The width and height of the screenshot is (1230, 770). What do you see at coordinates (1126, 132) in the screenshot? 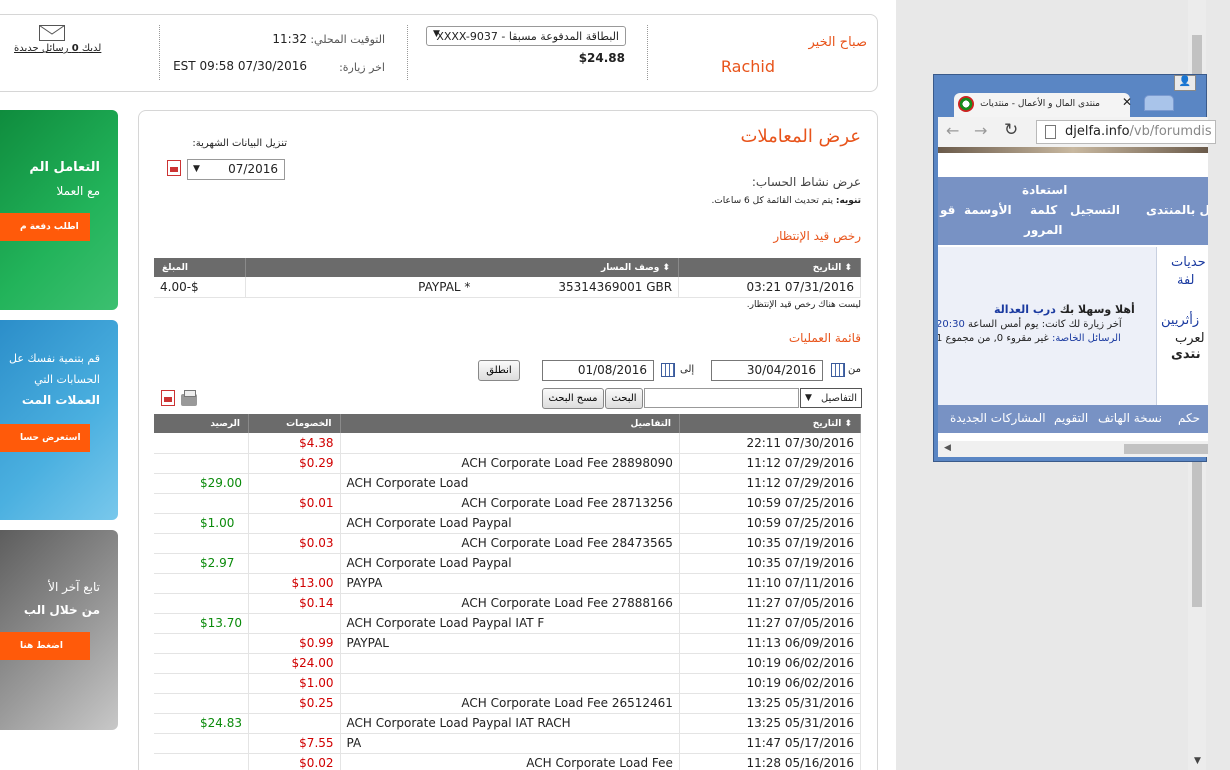
I see `address-bar: djelfa.info/vb/forumdis` at bounding box center [1126, 132].